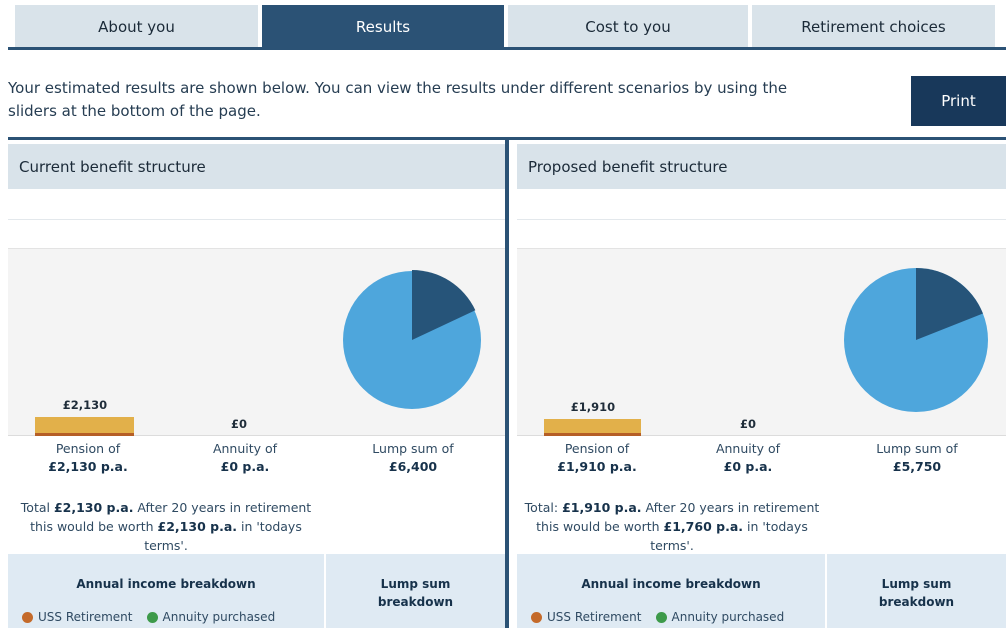 This screenshot has height=628, width=1006. Describe the element at coordinates (628, 26) in the screenshot. I see `tab-cost-to-you: Cost to you` at that location.